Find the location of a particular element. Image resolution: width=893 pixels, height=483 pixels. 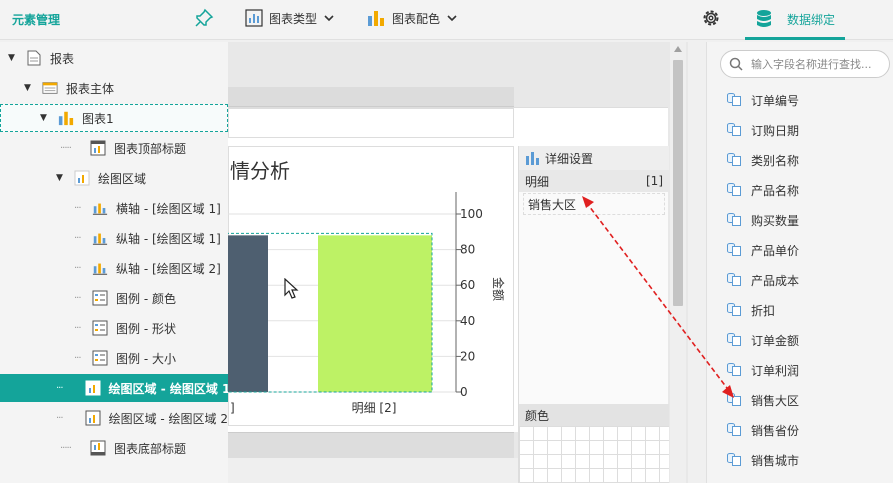

field-search-box is located at coordinates (805, 64).